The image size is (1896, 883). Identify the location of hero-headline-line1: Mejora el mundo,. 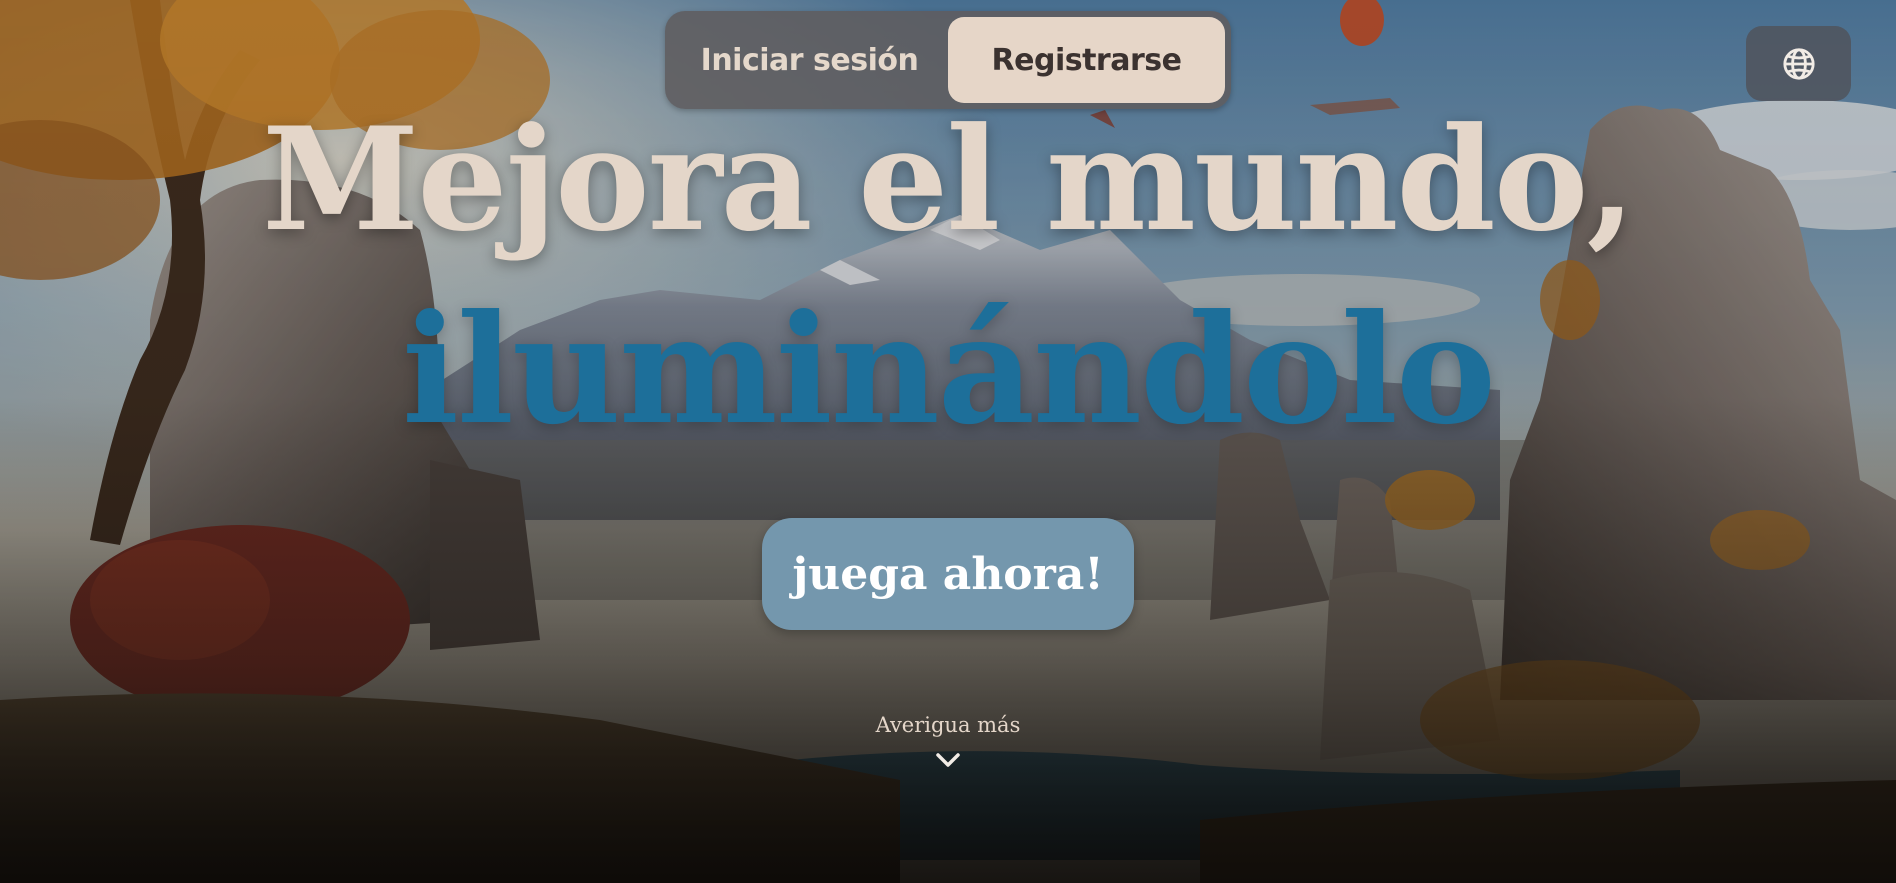
(949, 180).